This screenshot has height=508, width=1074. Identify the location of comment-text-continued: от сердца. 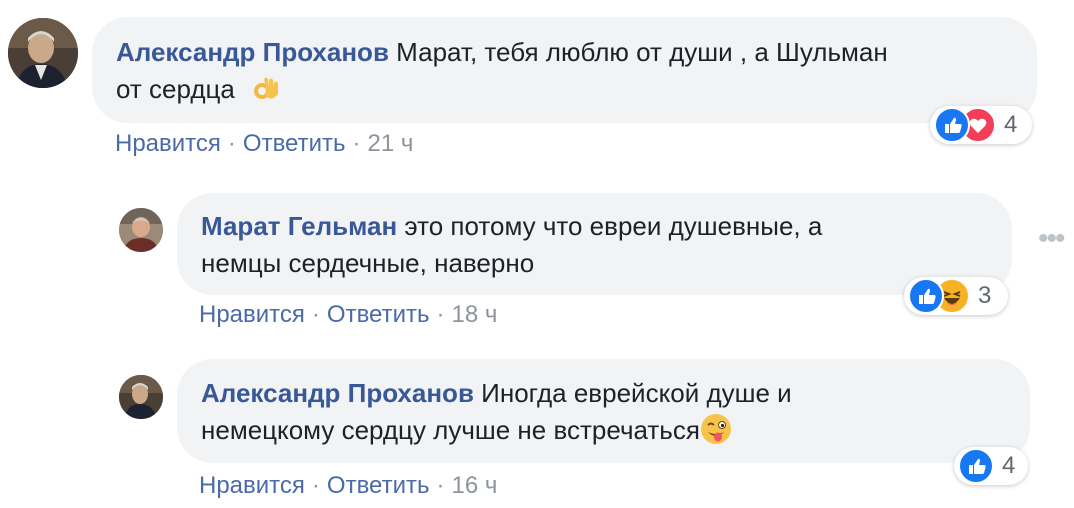
(564, 89).